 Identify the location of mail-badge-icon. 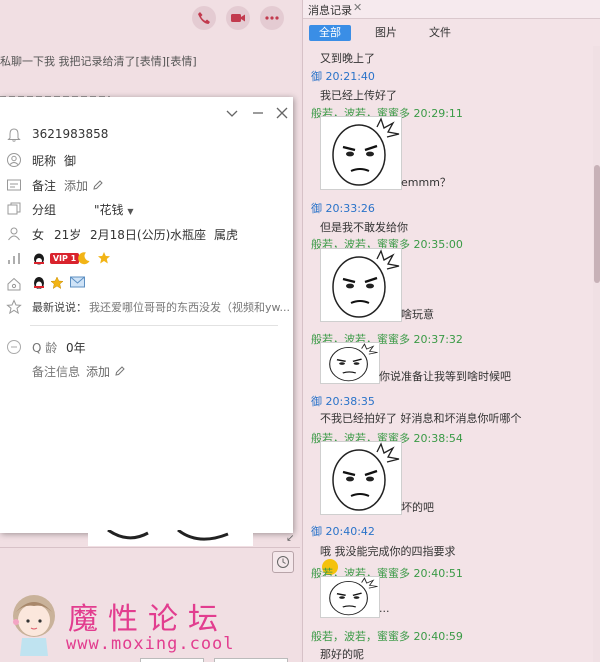
(77, 283).